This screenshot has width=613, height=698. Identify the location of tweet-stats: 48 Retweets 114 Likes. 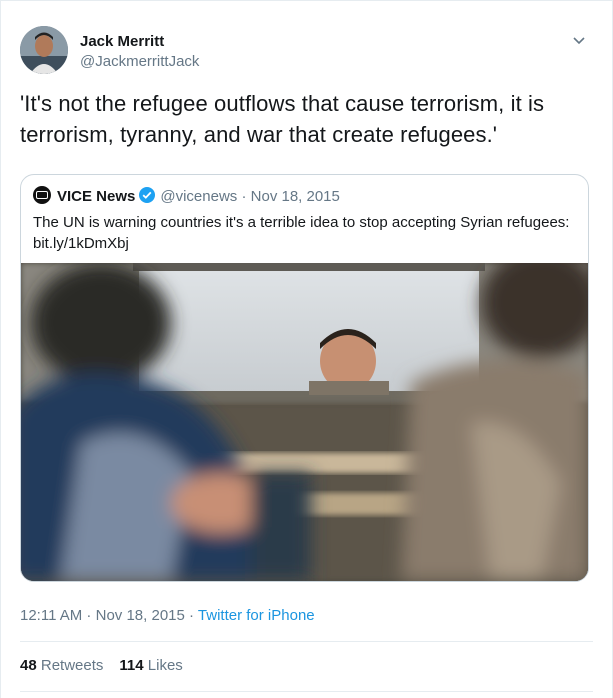
(109, 666).